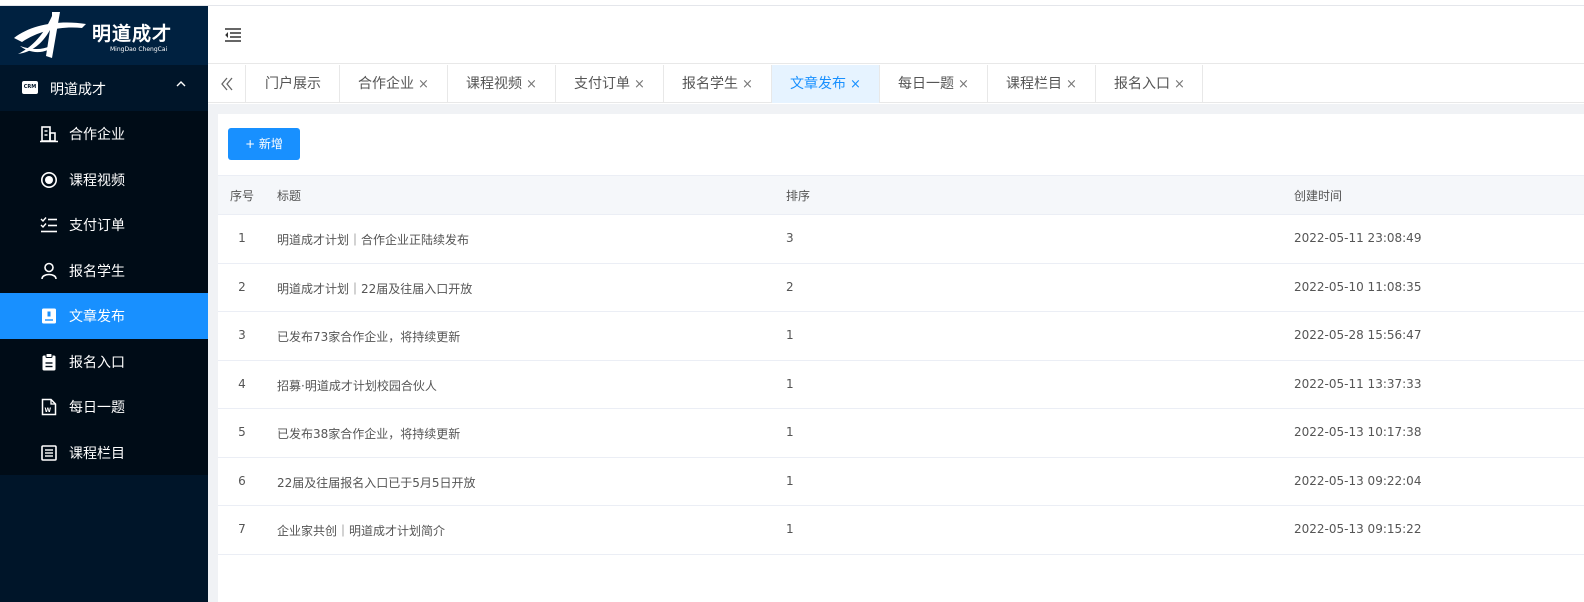 Image resolution: width=1584 pixels, height=602 pixels. What do you see at coordinates (494, 84) in the screenshot?
I see `tab-label: 课程视频` at bounding box center [494, 84].